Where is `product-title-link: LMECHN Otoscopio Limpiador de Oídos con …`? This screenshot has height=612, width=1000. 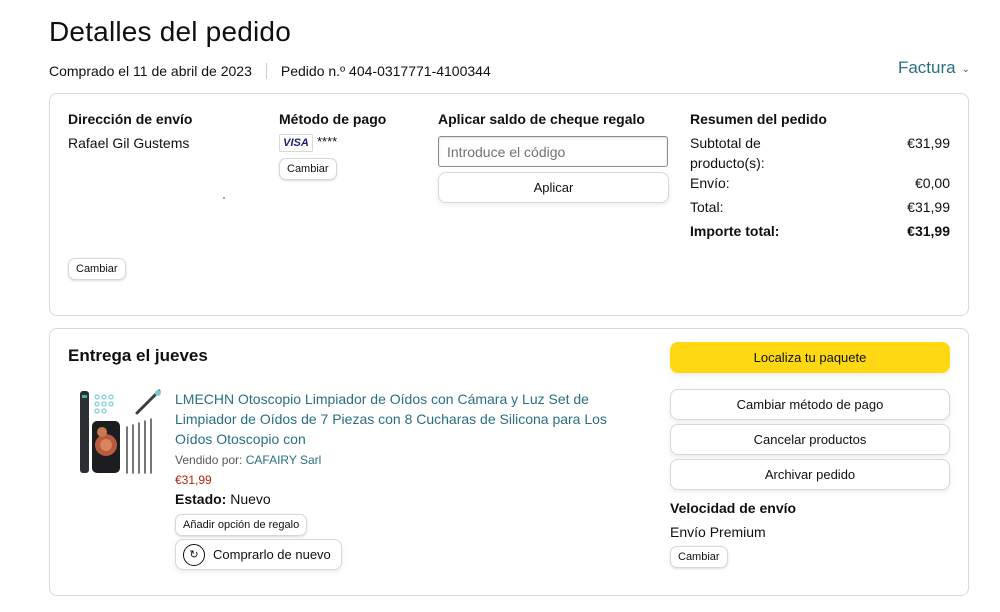
product-title-link: LMECHN Otoscopio Limpiador de Oídos con … is located at coordinates (395, 419).